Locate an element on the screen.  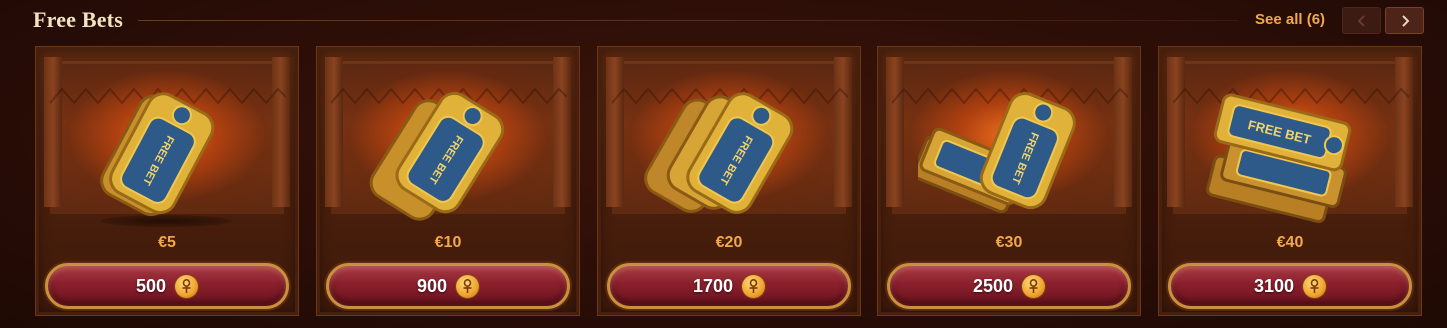
free-bet-value: €10 is located at coordinates (448, 242).